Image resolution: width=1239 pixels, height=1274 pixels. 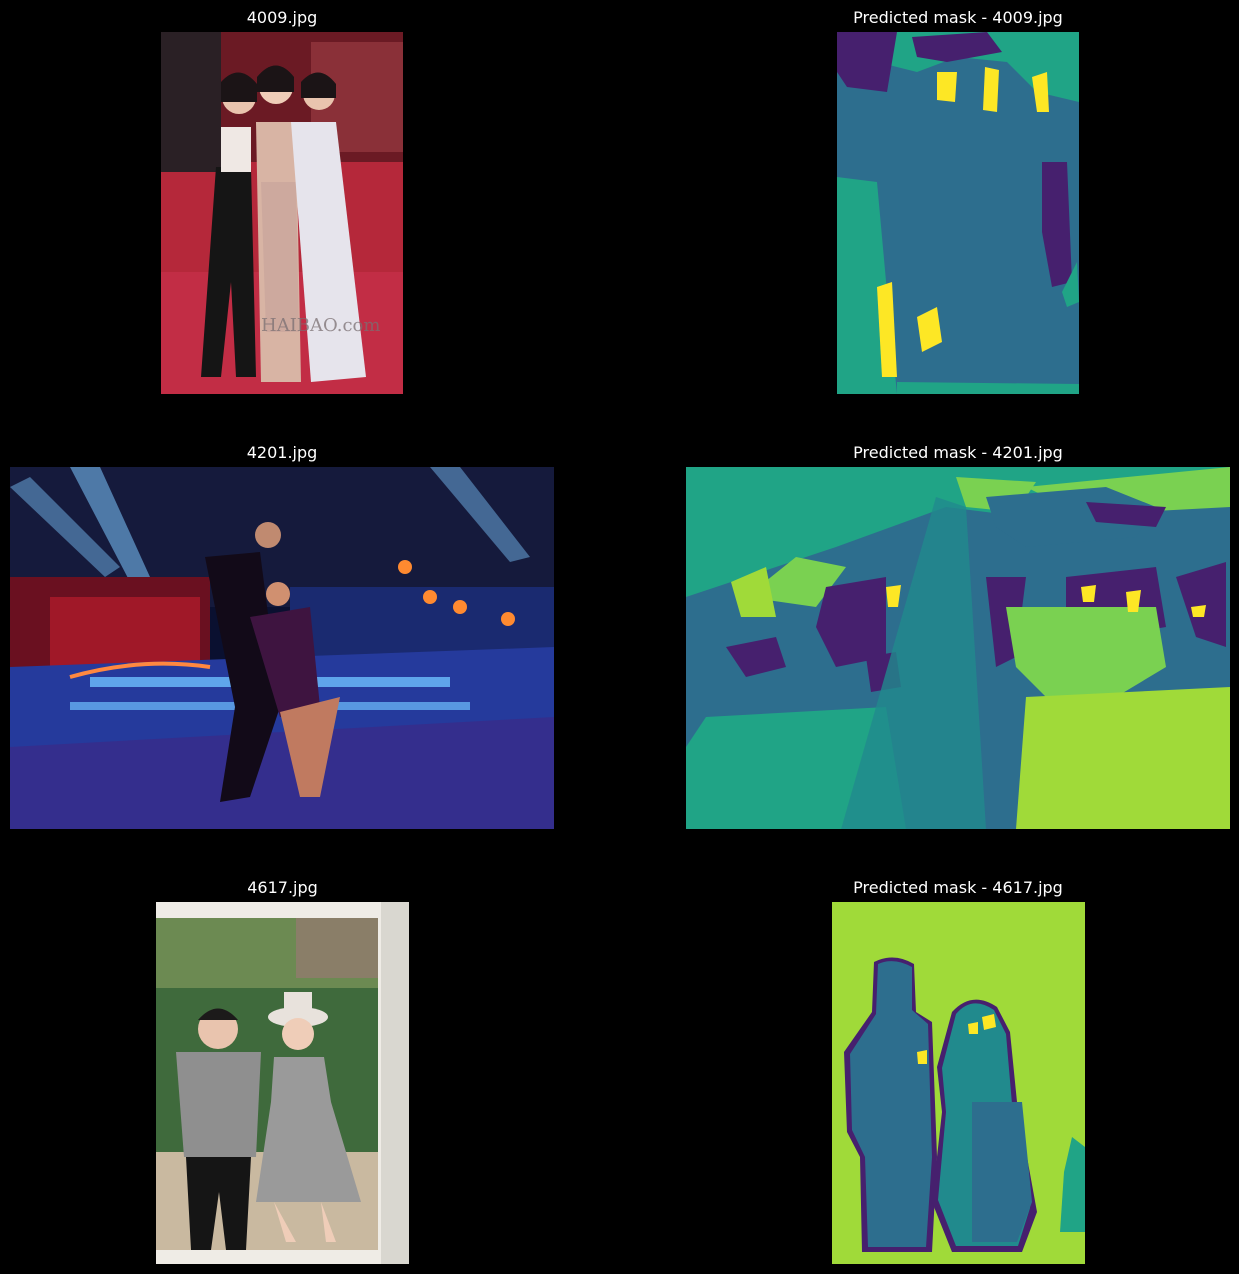 I want to click on photo-4009: HAIBAO.com, so click(x=282, y=213).